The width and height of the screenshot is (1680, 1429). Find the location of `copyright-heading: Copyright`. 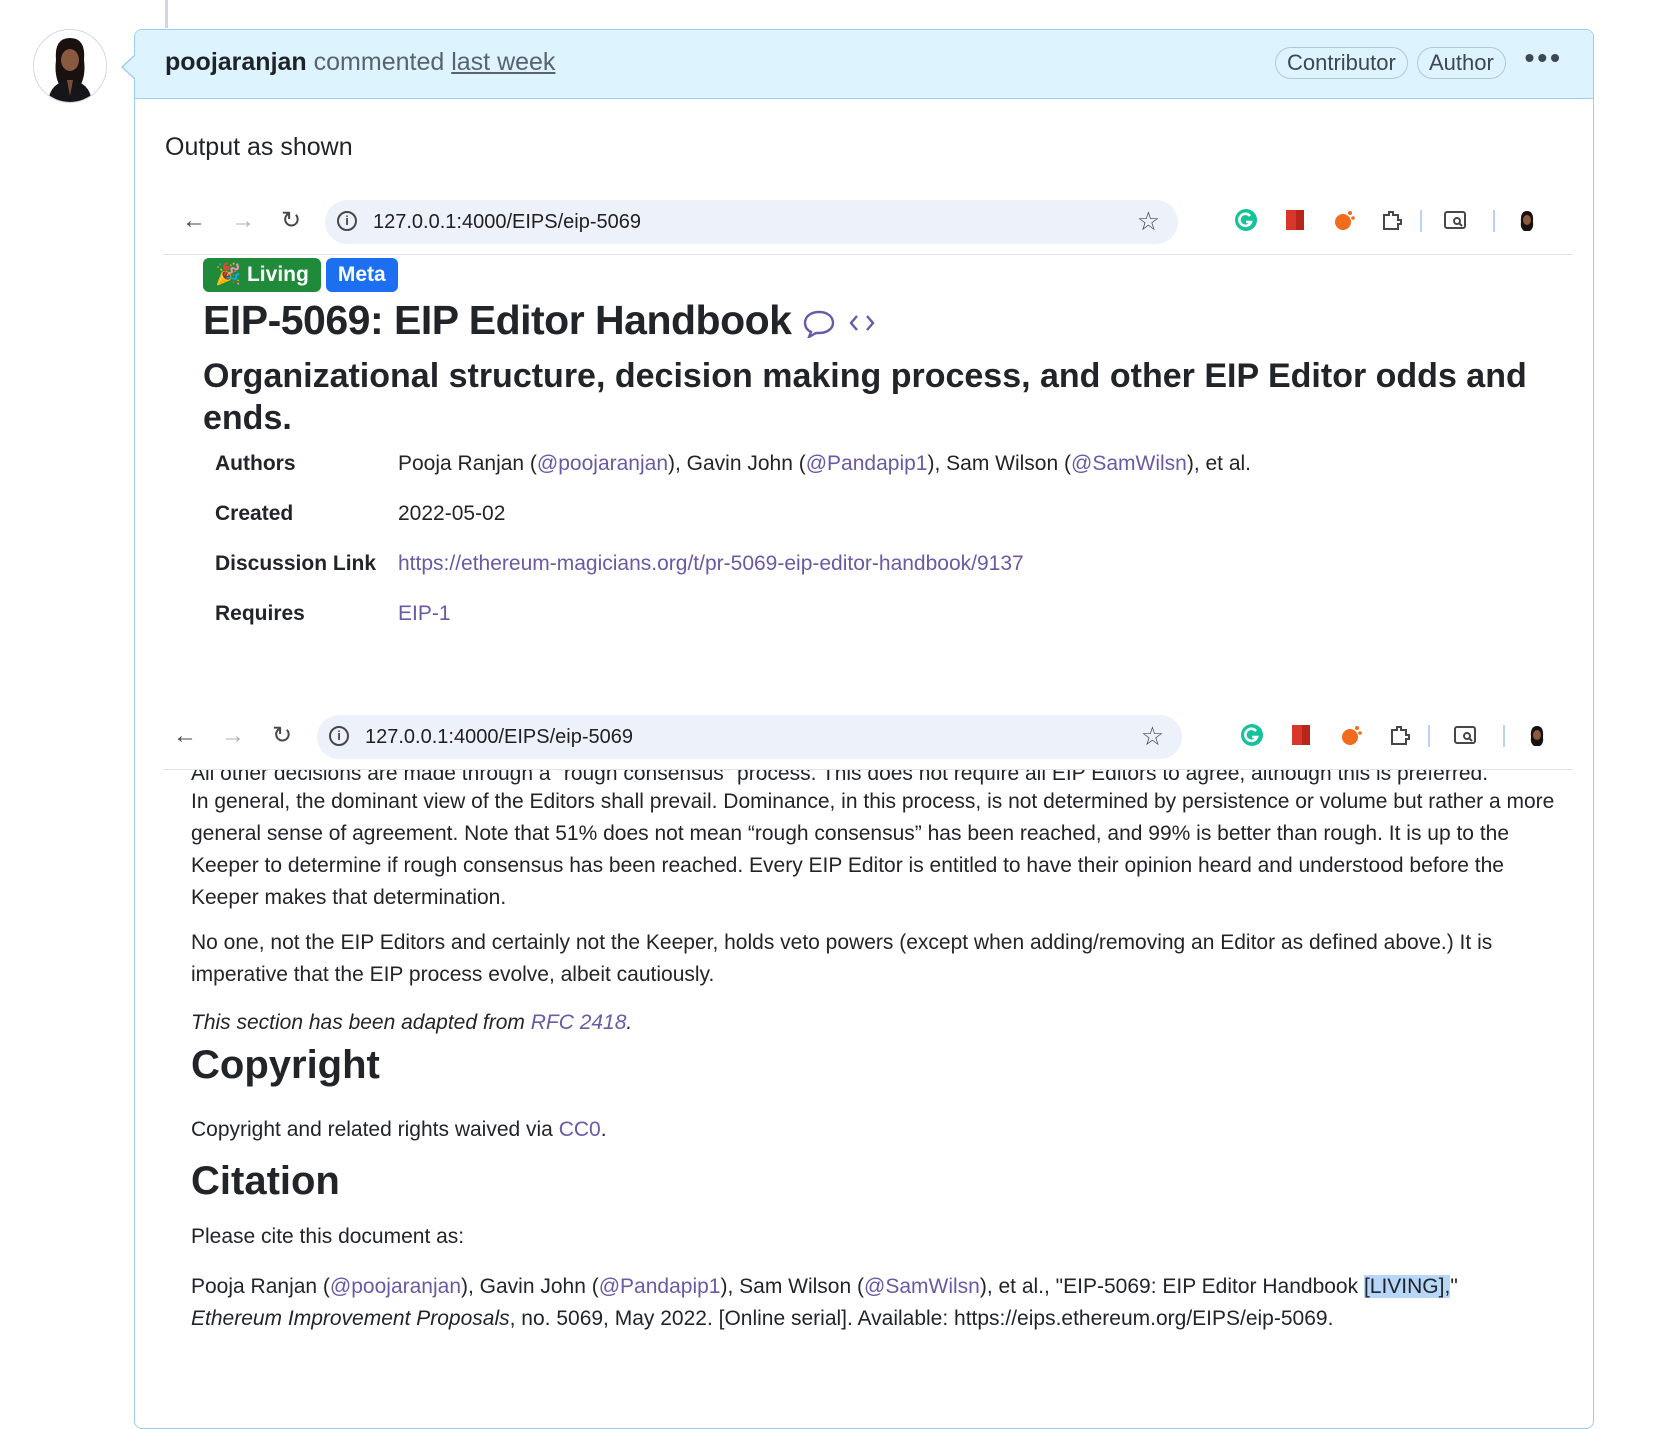

copyright-heading: Copyright is located at coordinates (285, 1065).